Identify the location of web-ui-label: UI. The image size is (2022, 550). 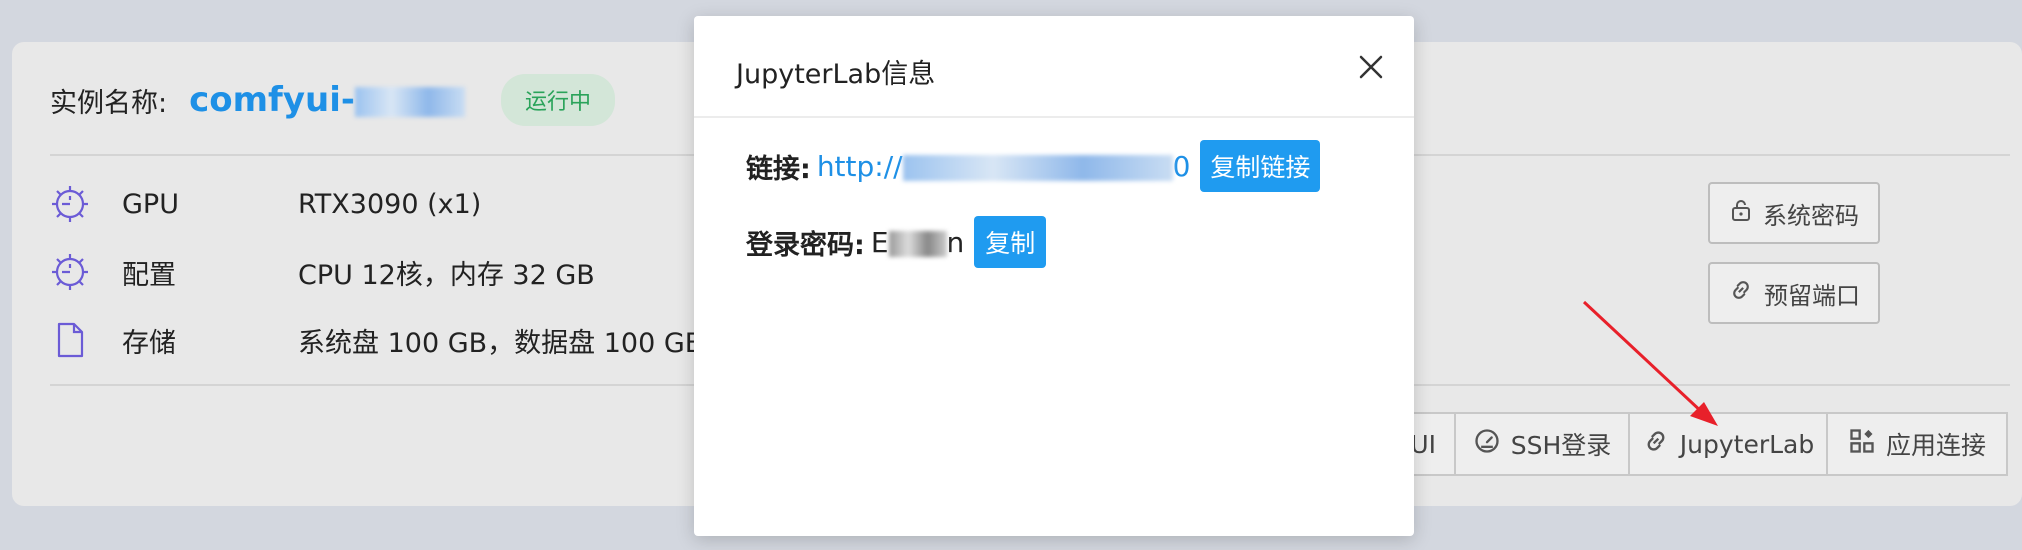
(1423, 444).